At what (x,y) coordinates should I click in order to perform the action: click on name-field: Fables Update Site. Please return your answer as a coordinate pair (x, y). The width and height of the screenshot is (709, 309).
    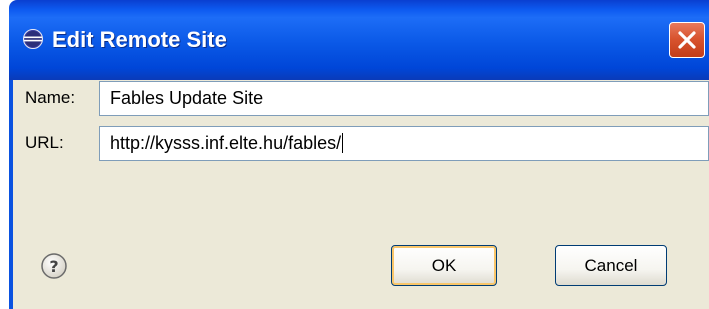
    Looking at the image, I should click on (404, 98).